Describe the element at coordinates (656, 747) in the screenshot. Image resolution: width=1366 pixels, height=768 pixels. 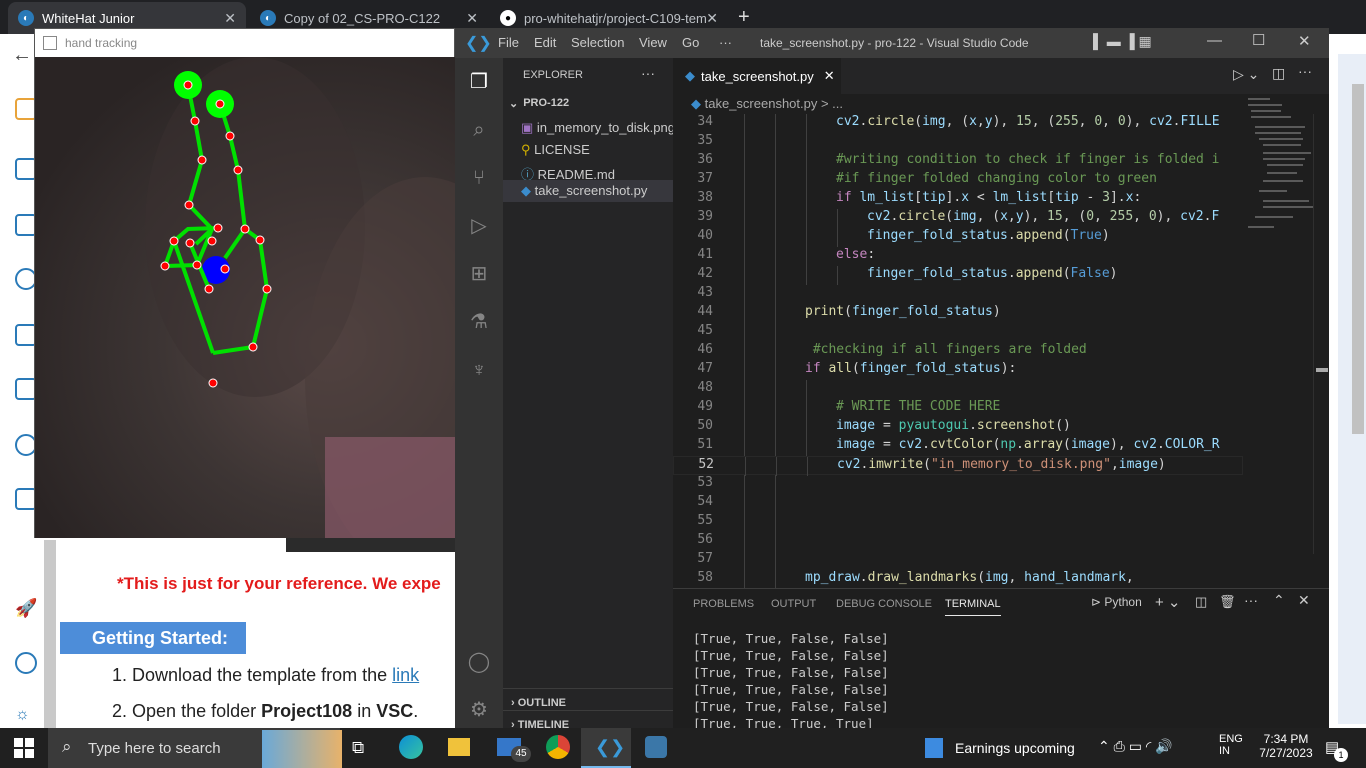
I see `python-app-icon` at that location.